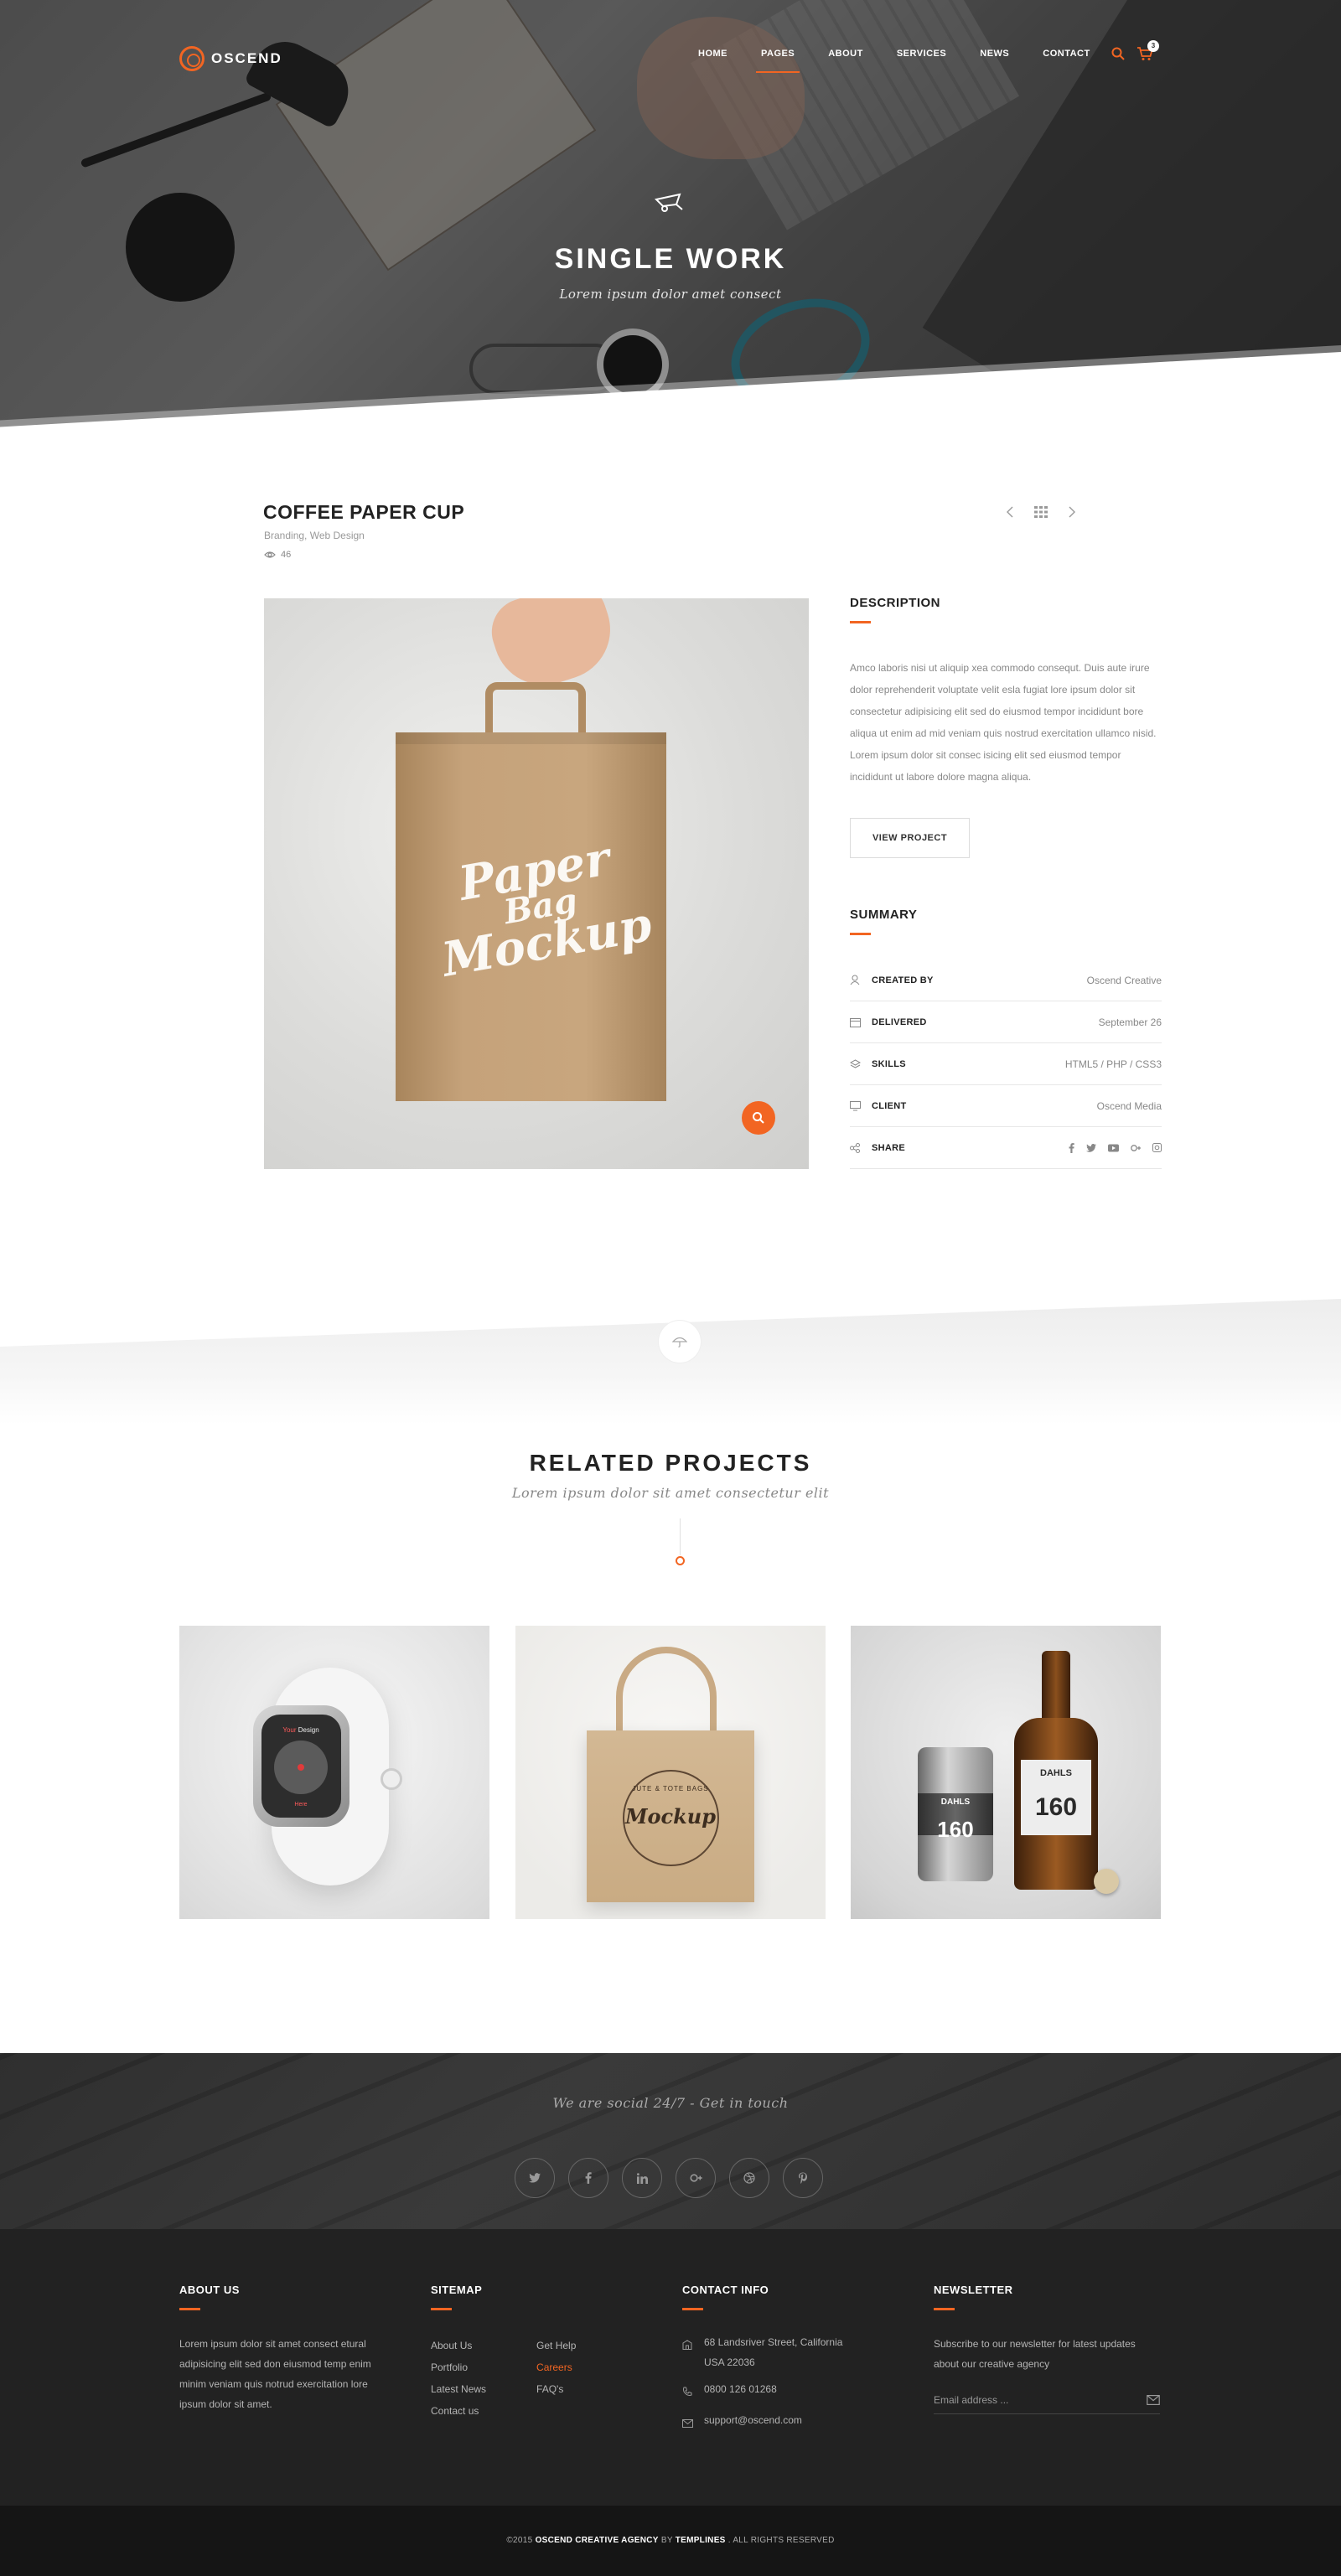 The image size is (1341, 2576). What do you see at coordinates (334, 1772) in the screenshot?
I see `related-card-watch: Your Design Here` at bounding box center [334, 1772].